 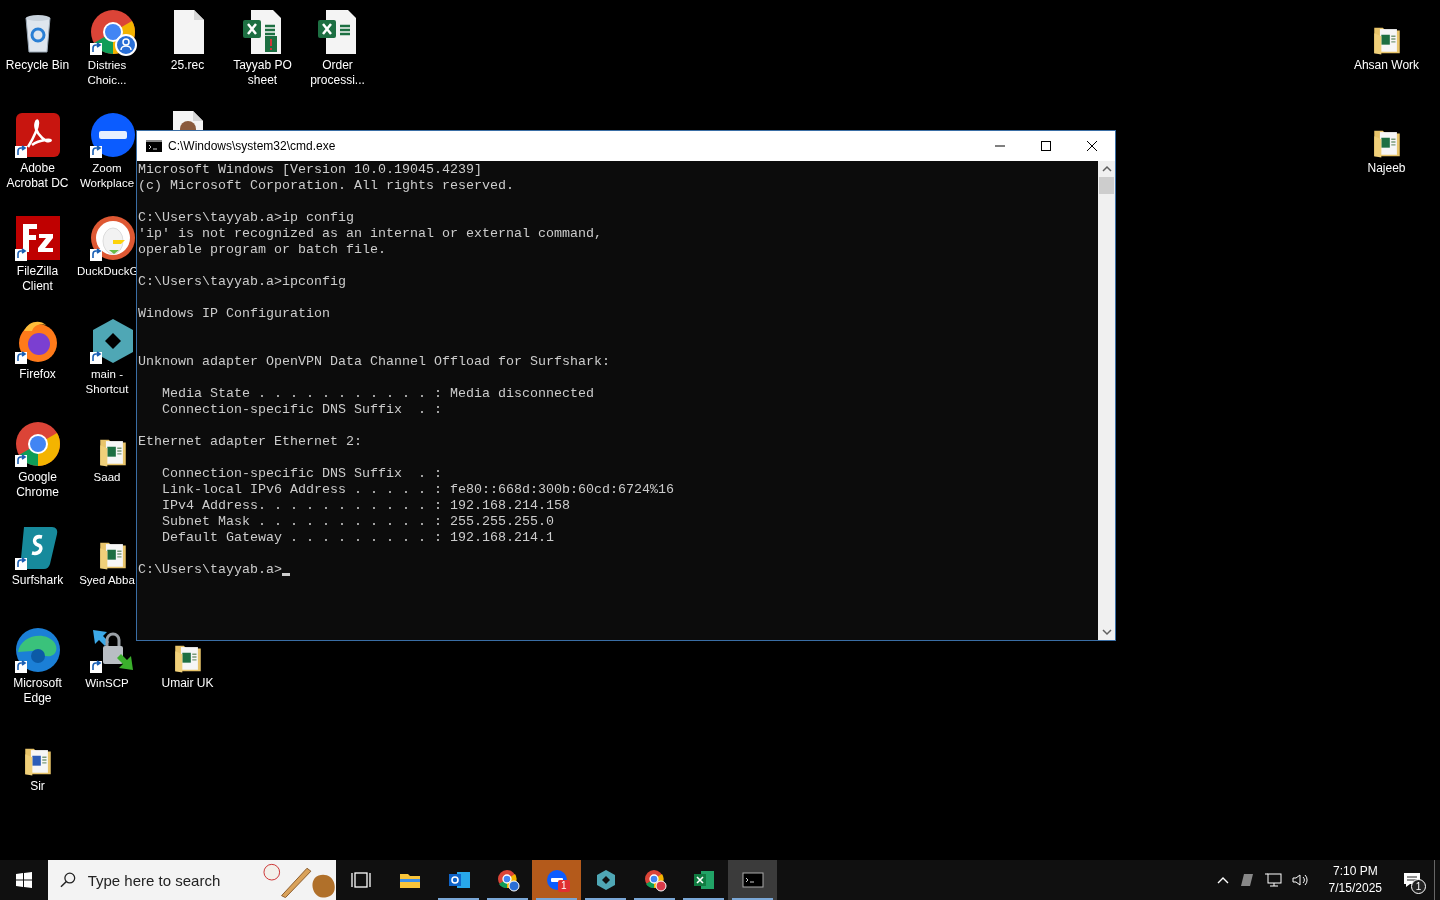 What do you see at coordinates (154, 146) in the screenshot?
I see `console-icon` at bounding box center [154, 146].